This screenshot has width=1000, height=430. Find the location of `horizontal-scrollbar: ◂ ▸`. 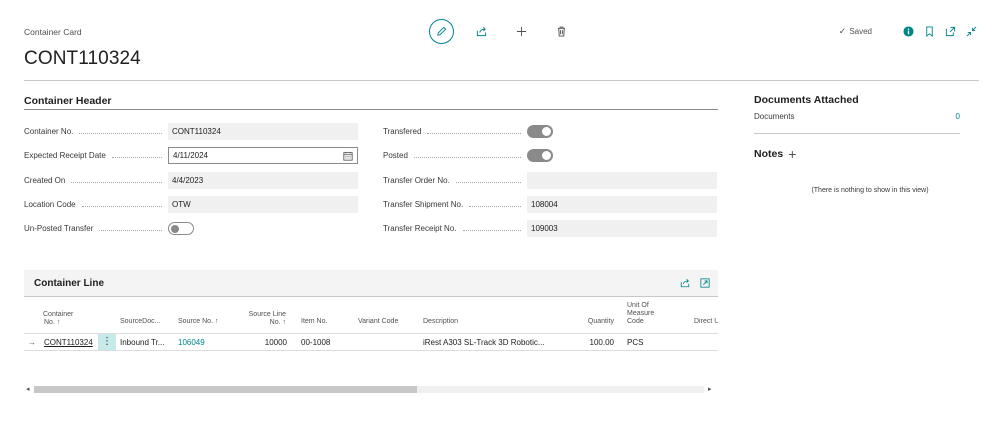

horizontal-scrollbar: ◂ ▸ is located at coordinates (371, 389).